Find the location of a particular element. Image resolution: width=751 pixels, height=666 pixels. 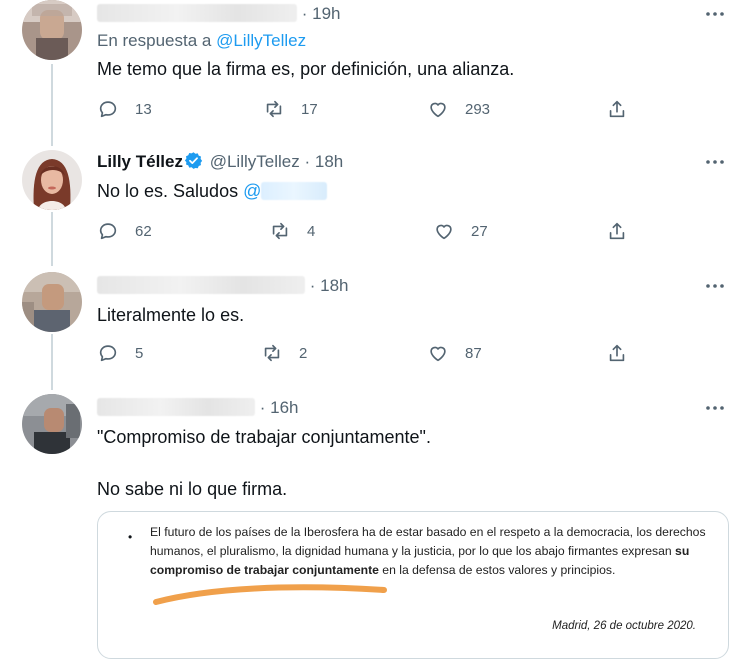

tweet-actions: 62 4 27 is located at coordinates (367, 231).